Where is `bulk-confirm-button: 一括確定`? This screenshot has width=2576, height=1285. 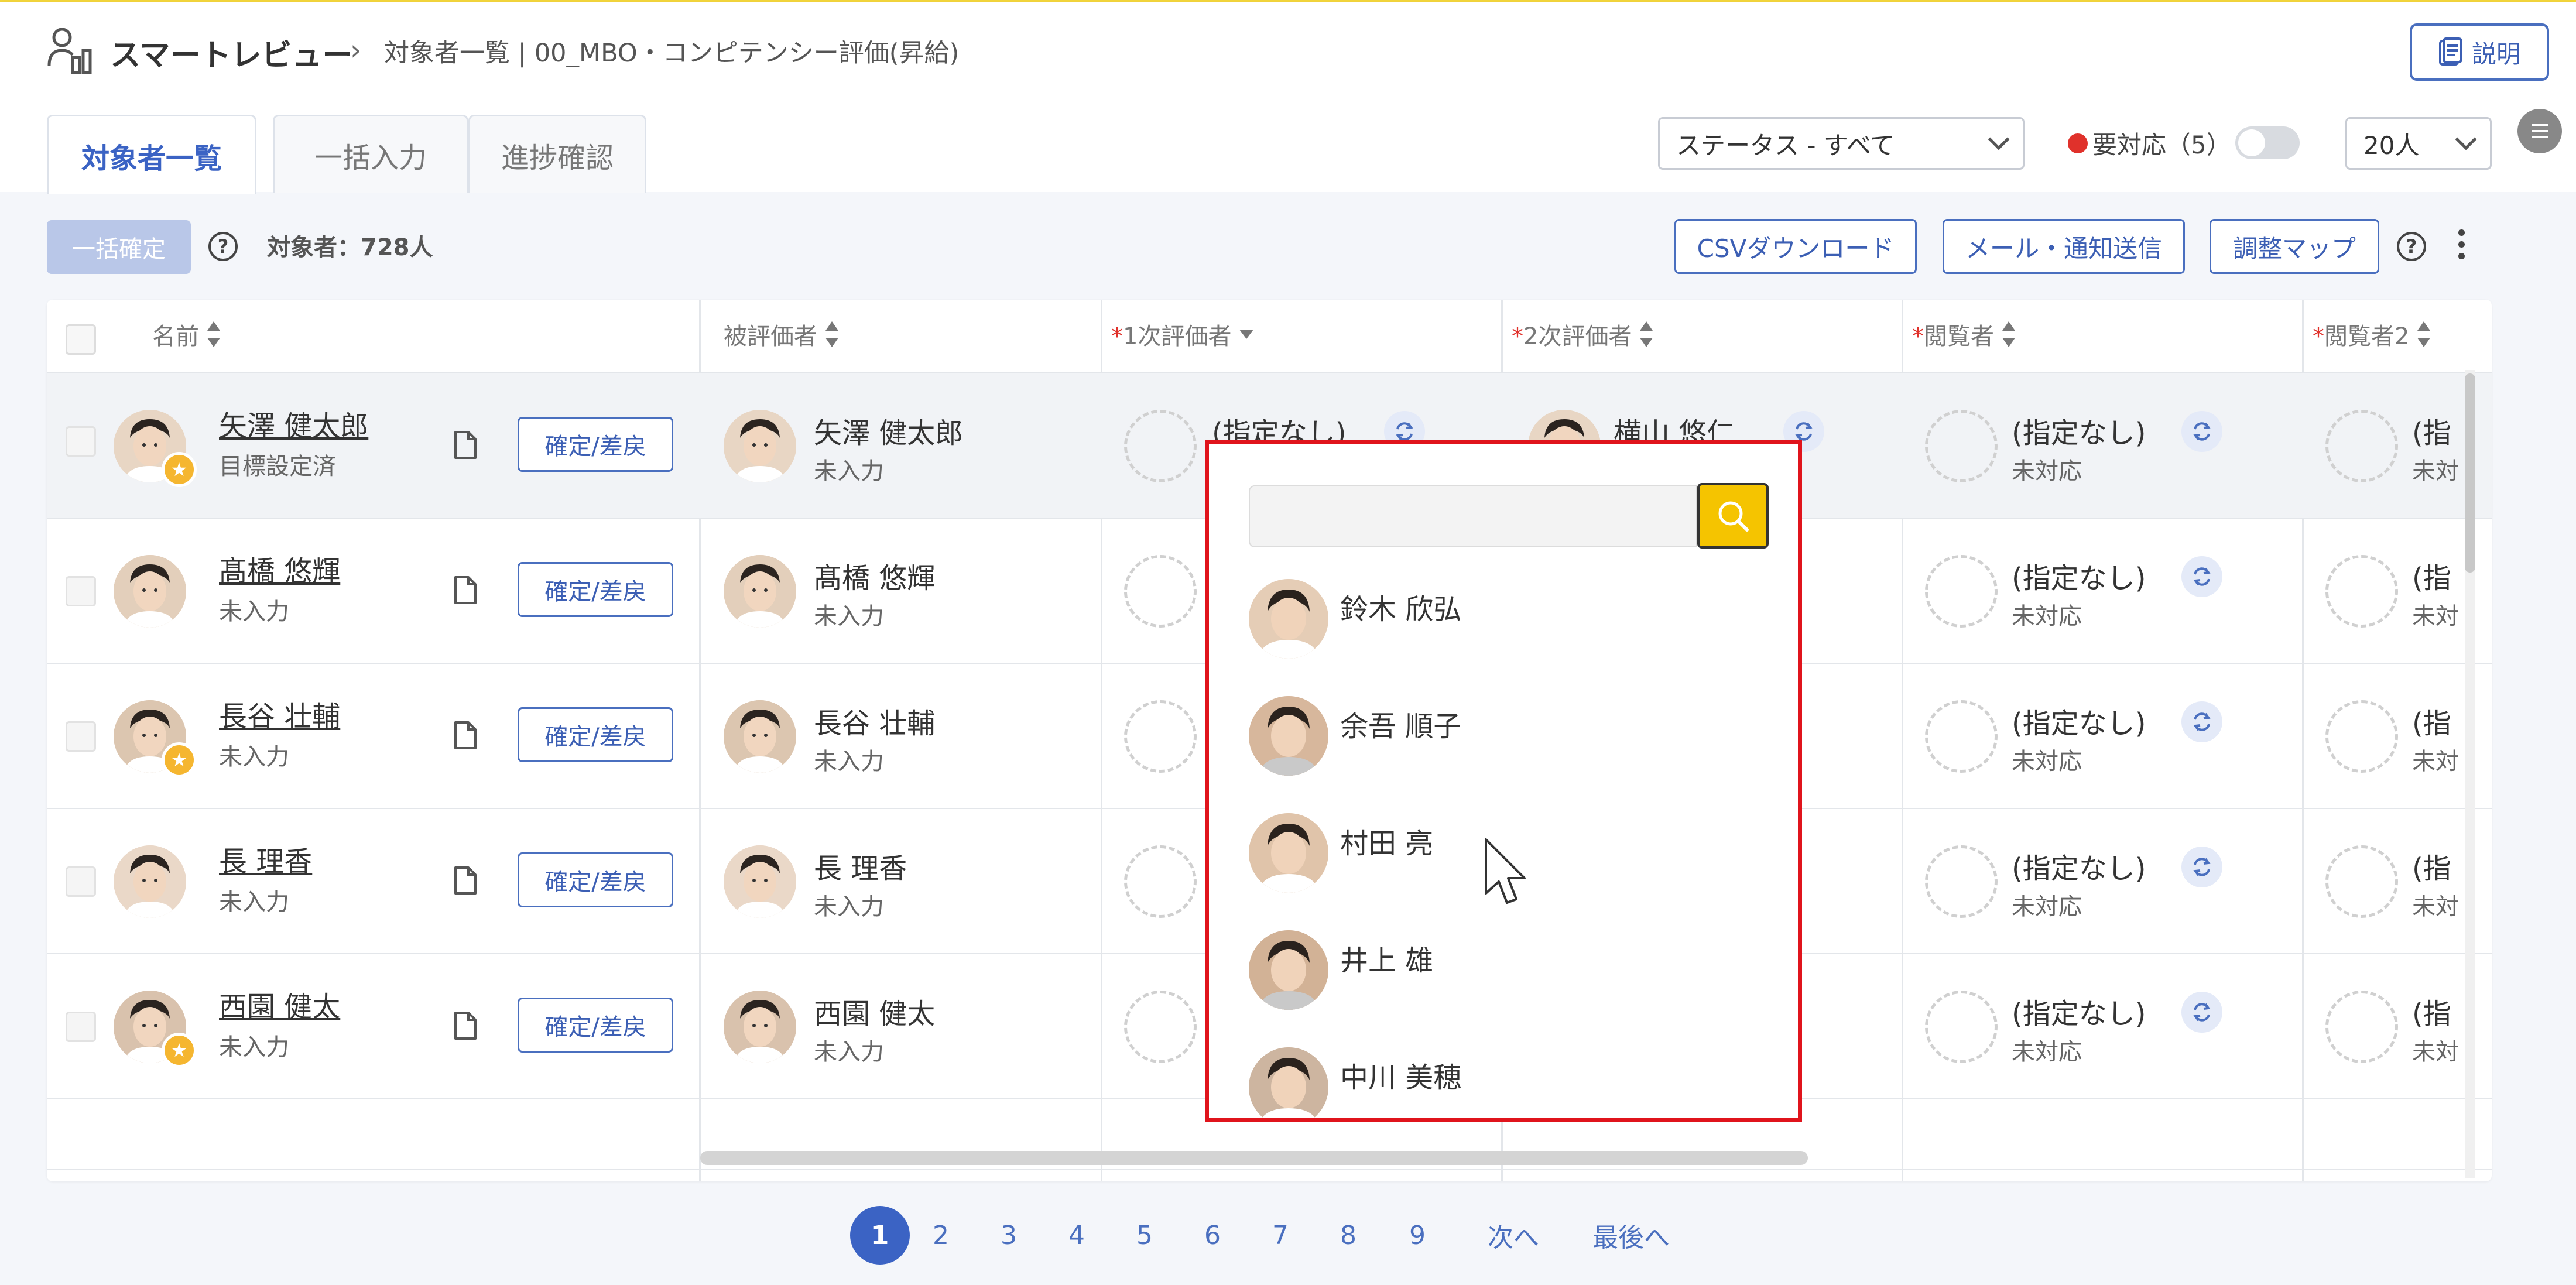
bulk-confirm-button: 一括確定 is located at coordinates (119, 247).